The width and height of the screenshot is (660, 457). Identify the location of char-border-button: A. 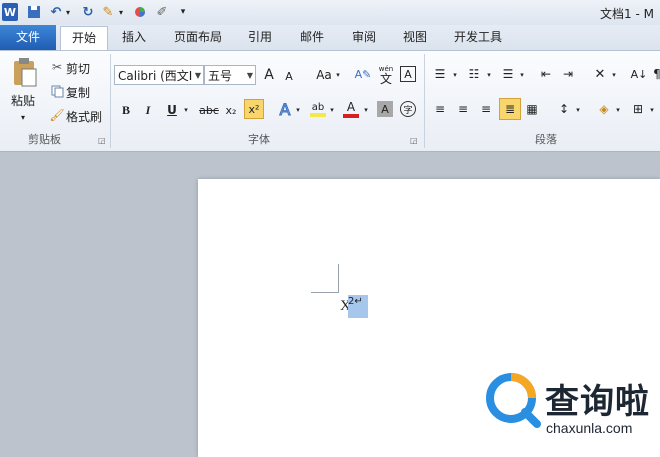
(408, 74).